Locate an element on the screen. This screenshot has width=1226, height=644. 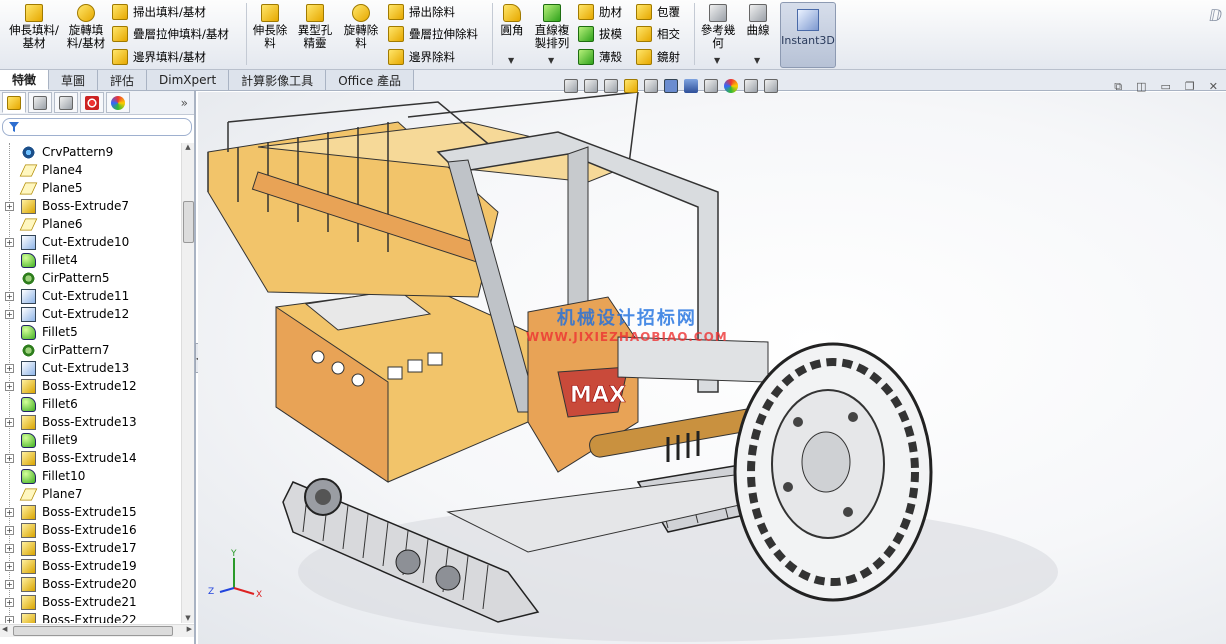
scroll-up-icon: ▲ is located at coordinates (188, 147).